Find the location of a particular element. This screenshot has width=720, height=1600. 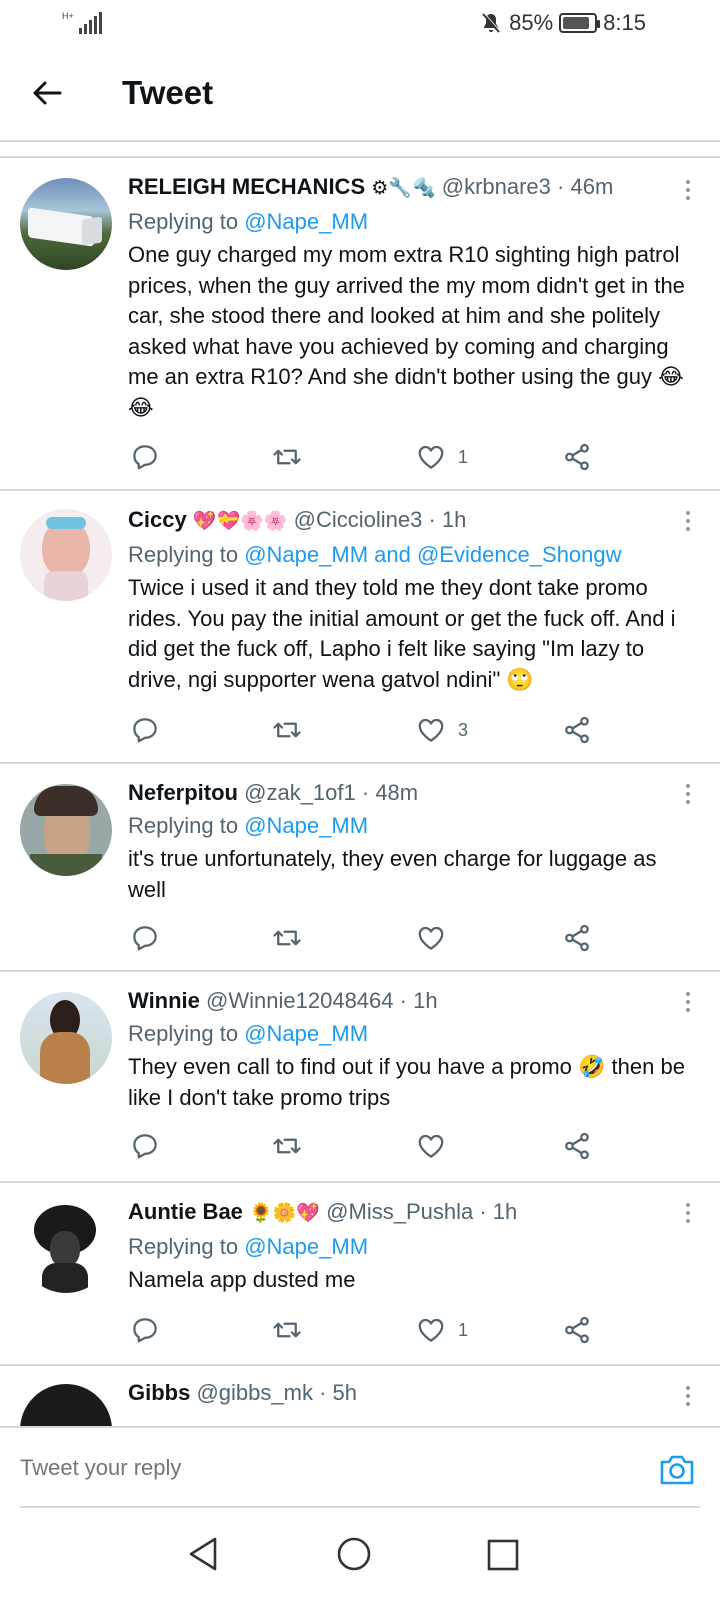

author-handle: @zak_1of1 is located at coordinates (300, 792).